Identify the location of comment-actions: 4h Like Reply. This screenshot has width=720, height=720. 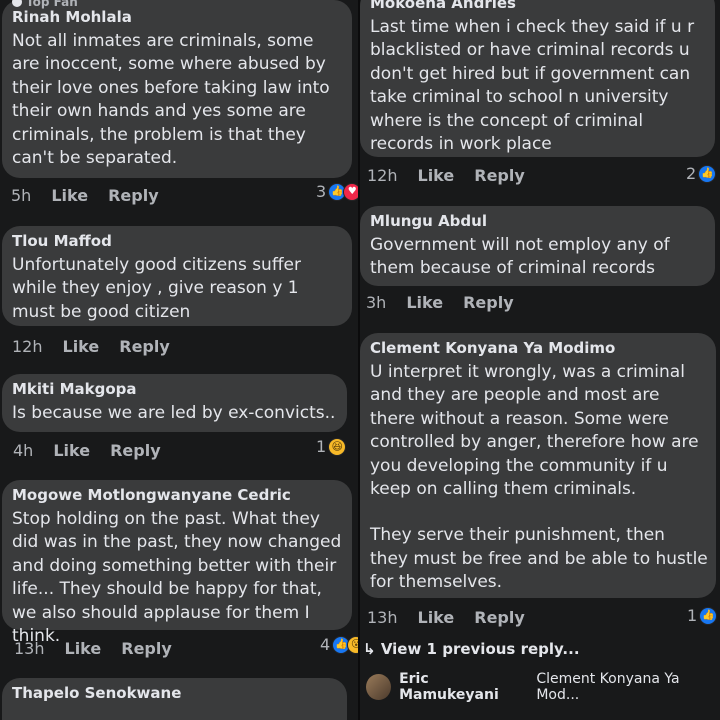
(87, 450).